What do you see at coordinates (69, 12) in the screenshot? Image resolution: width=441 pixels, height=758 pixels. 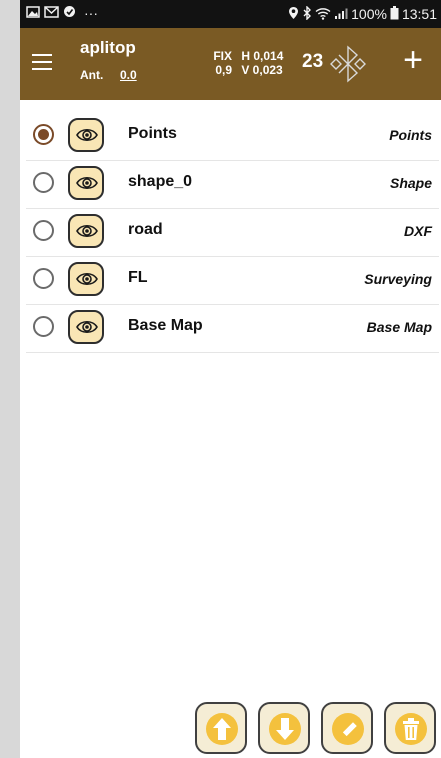 I see `sync-icon` at bounding box center [69, 12].